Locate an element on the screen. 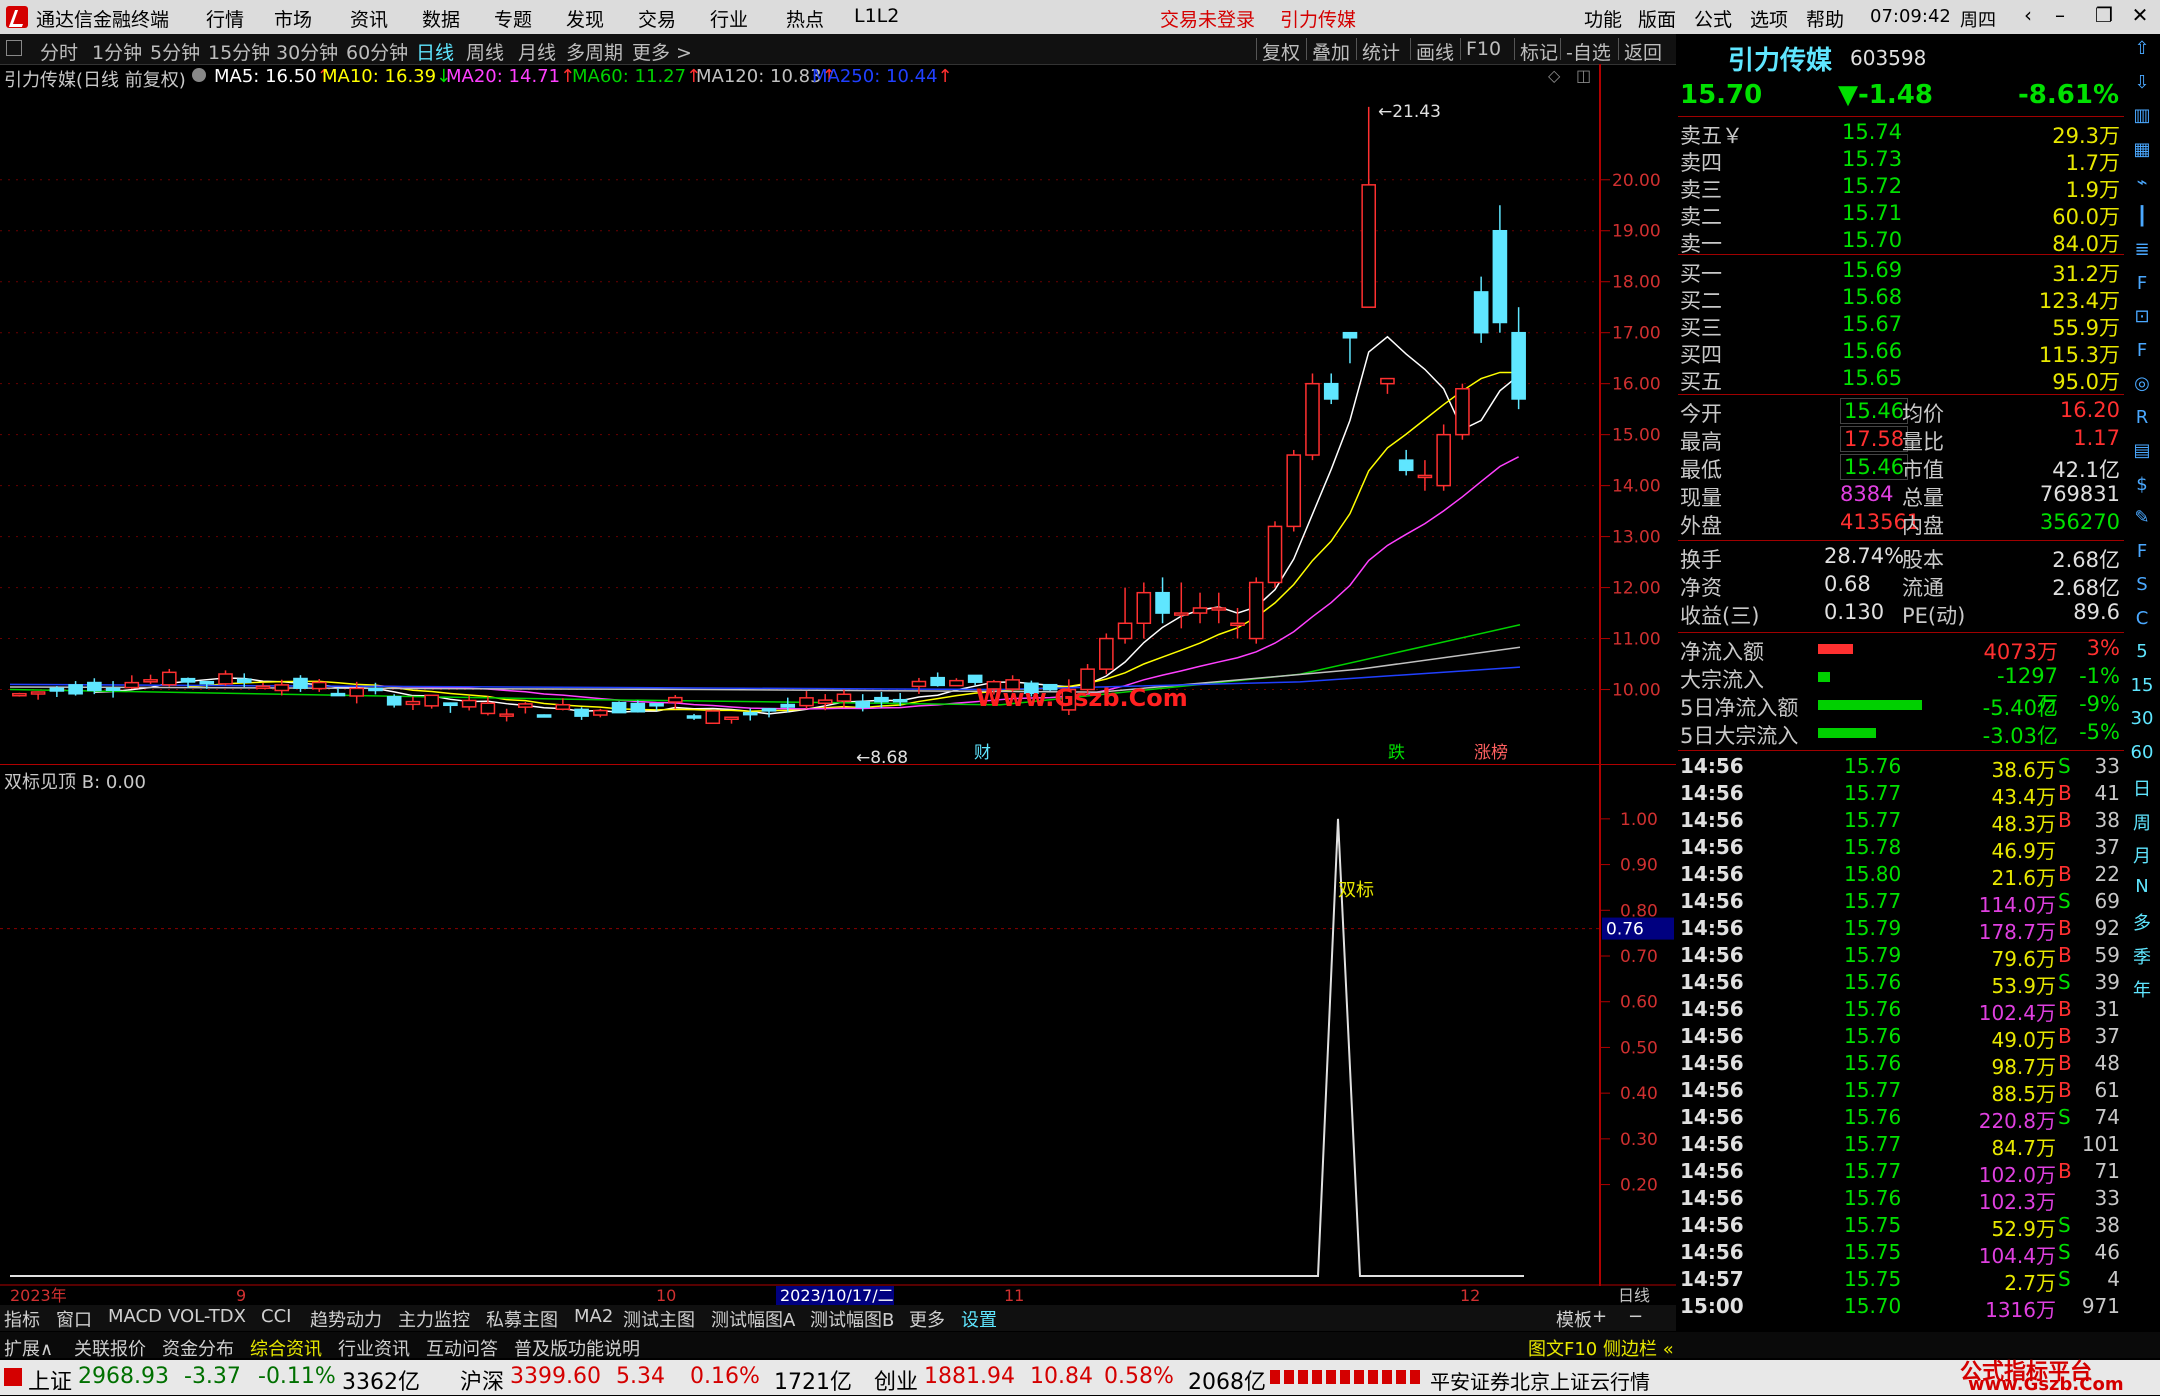 This screenshot has height=1396, width=2160. indicator-tab: 测试幅图A is located at coordinates (753, 1319).